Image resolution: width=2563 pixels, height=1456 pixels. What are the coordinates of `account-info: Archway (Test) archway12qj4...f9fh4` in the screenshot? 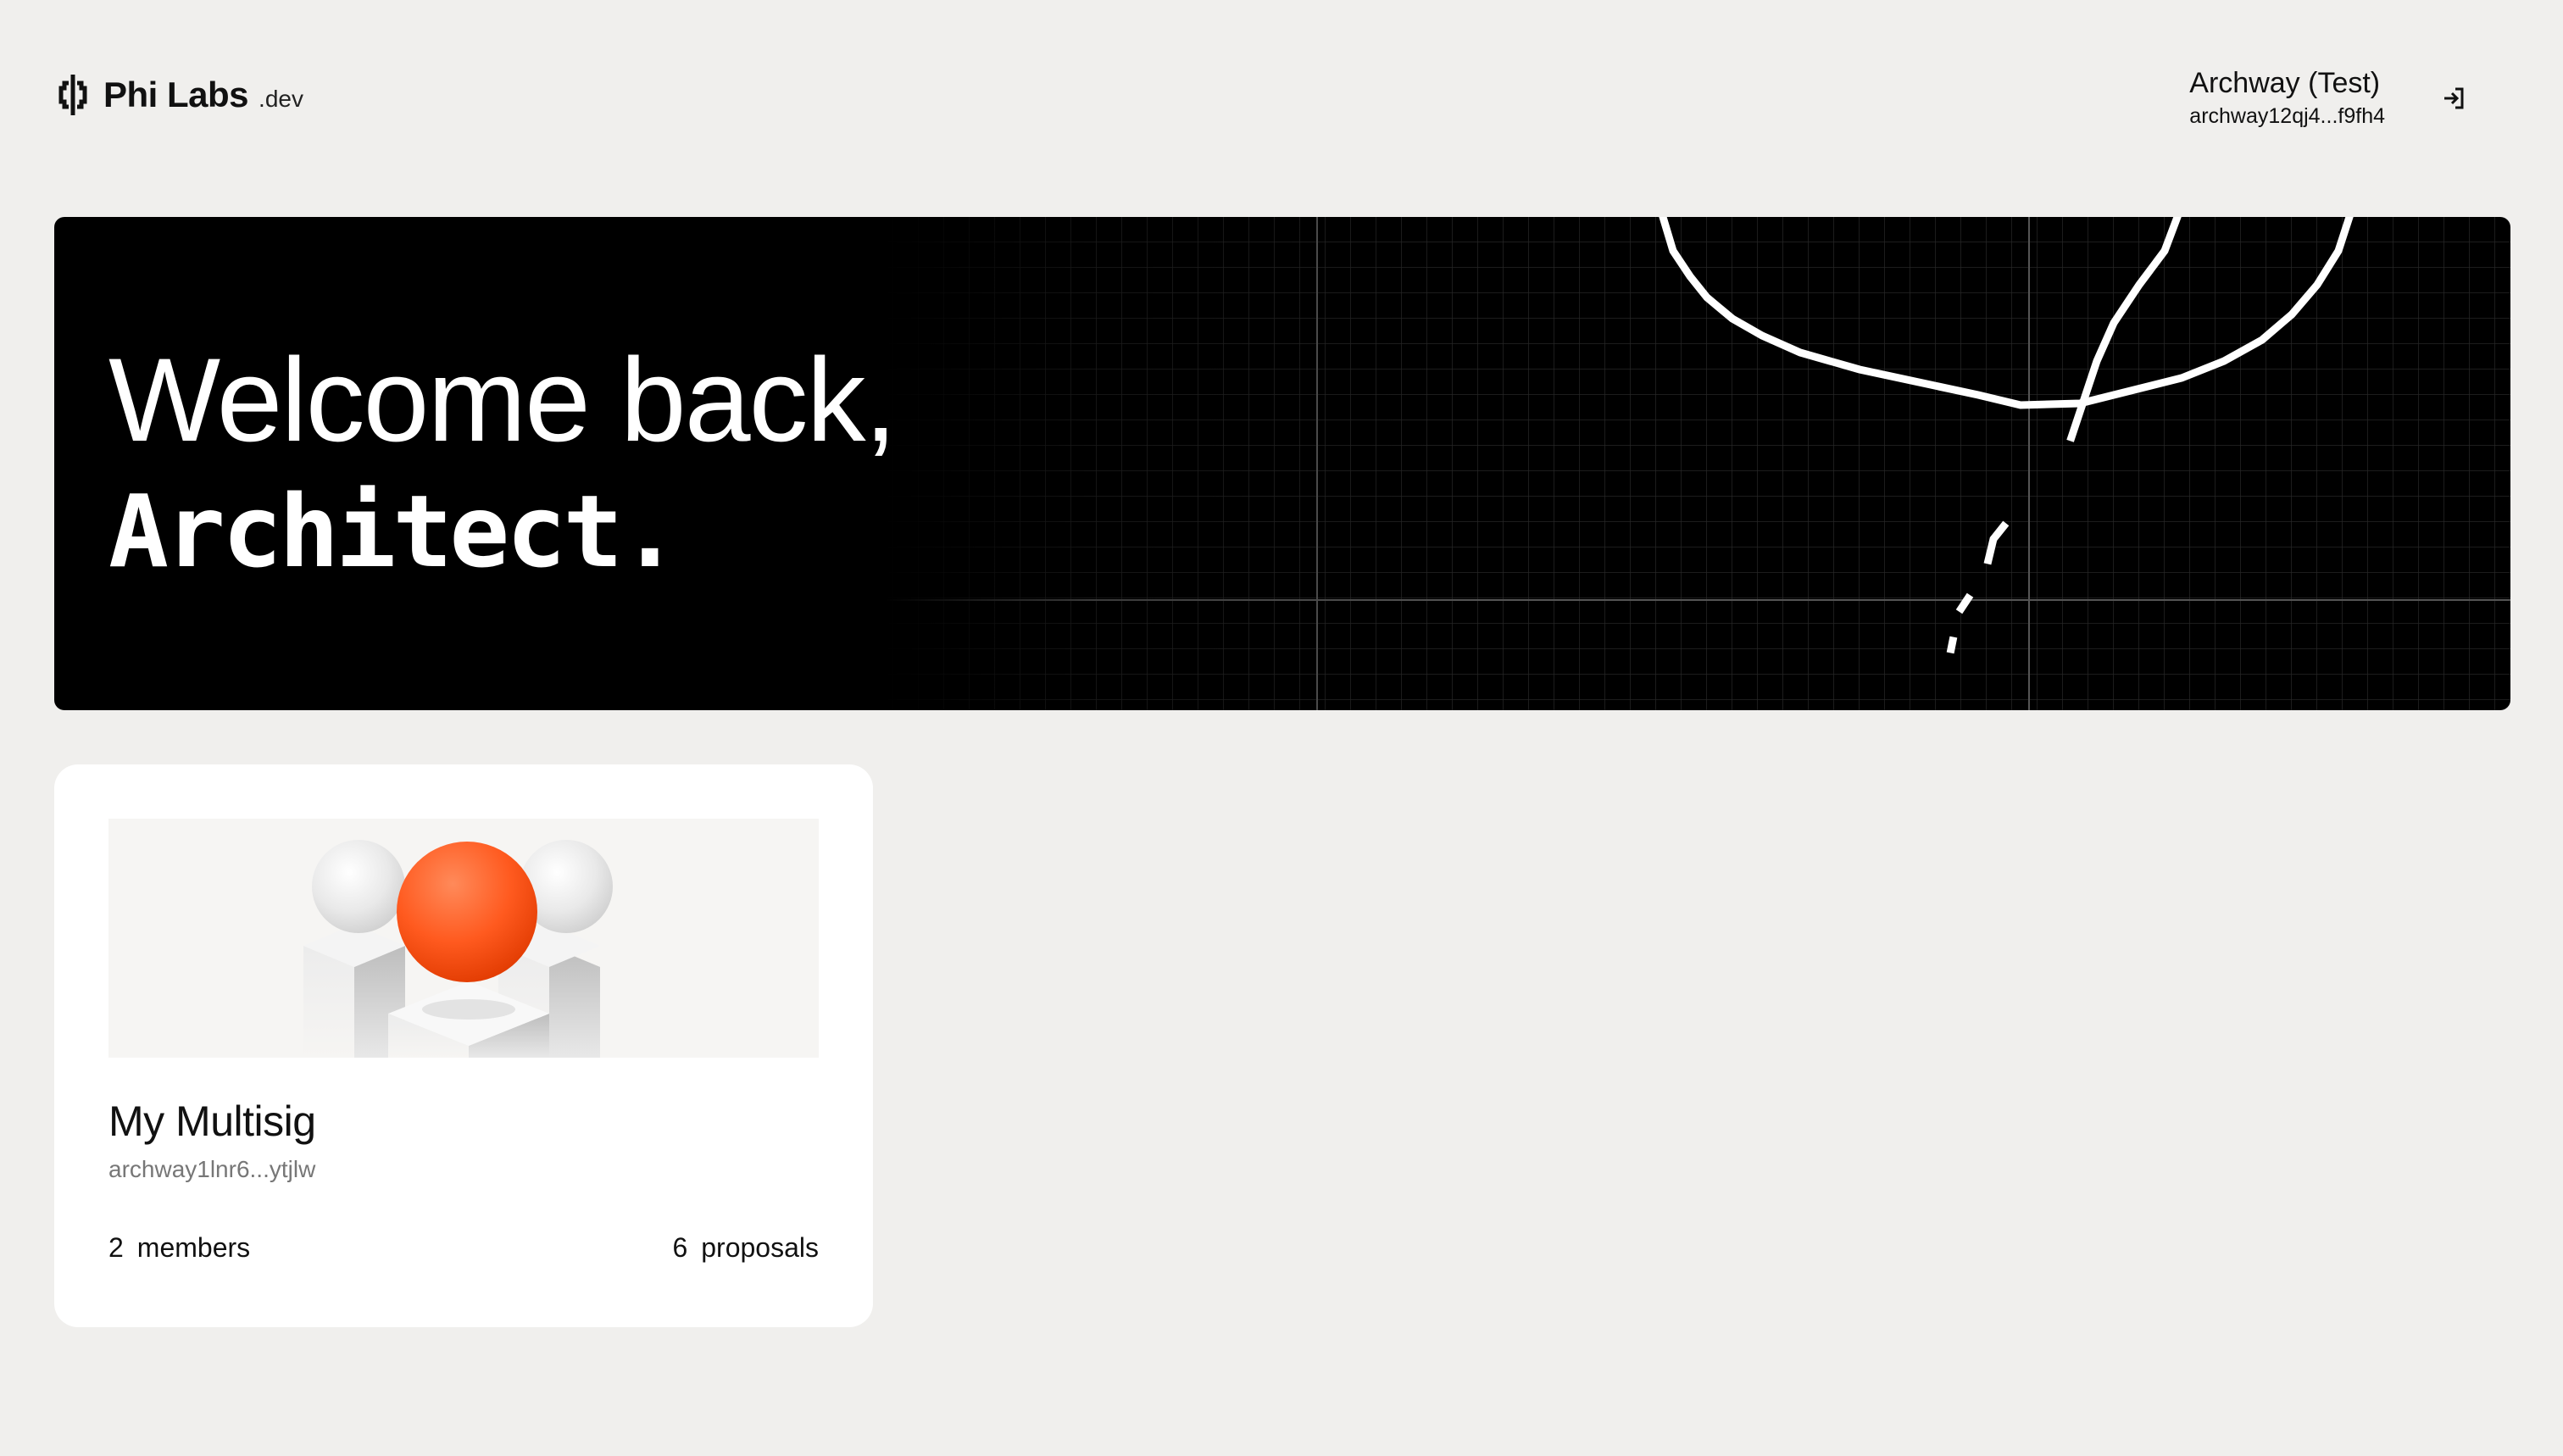 It's located at (2287, 98).